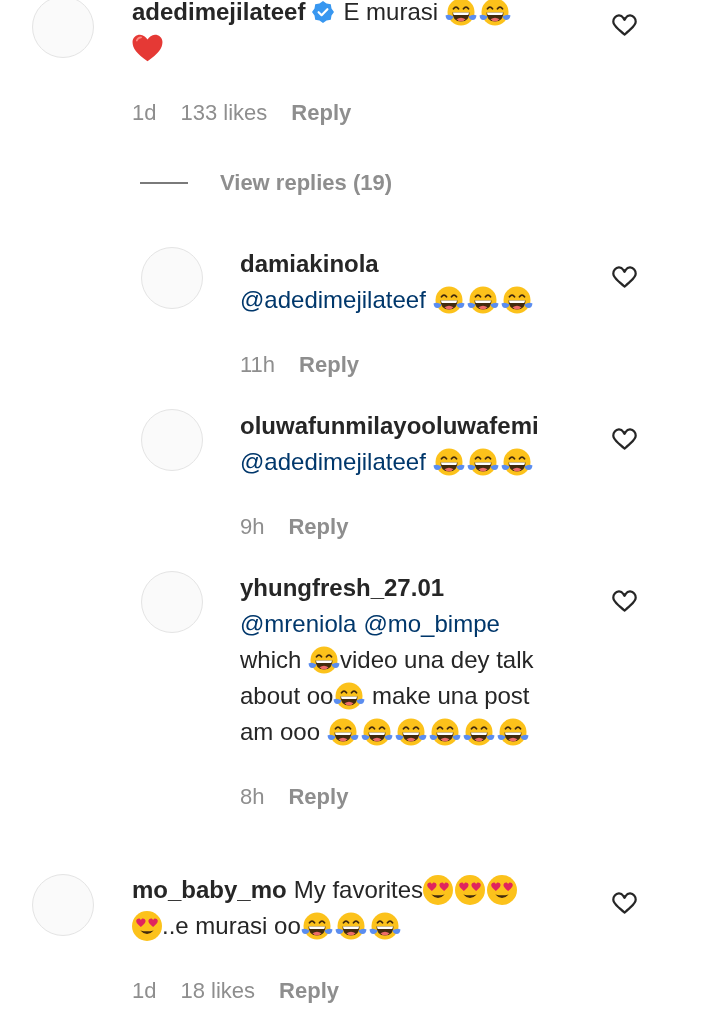 This screenshot has height=1024, width=720. I want to click on username-link: damiakinola, so click(309, 264).